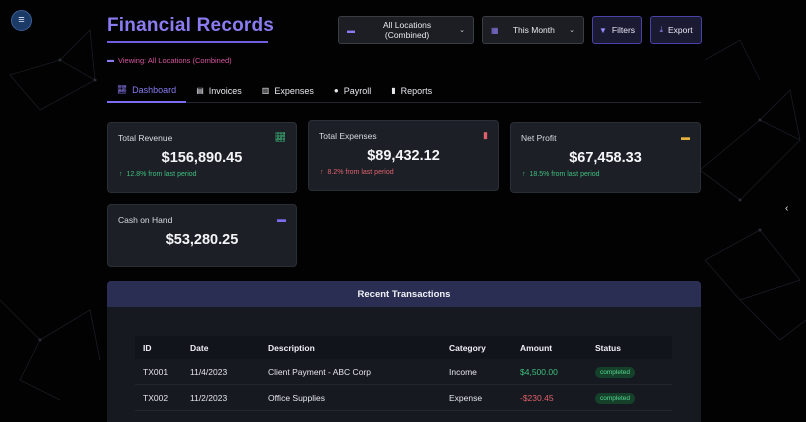 The image size is (806, 422). I want to click on tab-invoices: ▤ Invoices, so click(219, 92).